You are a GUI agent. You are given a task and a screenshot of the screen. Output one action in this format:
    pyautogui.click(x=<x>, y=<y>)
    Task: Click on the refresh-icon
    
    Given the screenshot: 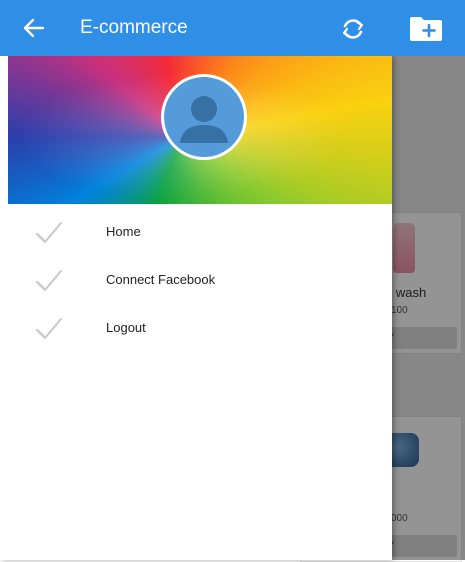 What is the action you would take?
    pyautogui.click(x=353, y=29)
    